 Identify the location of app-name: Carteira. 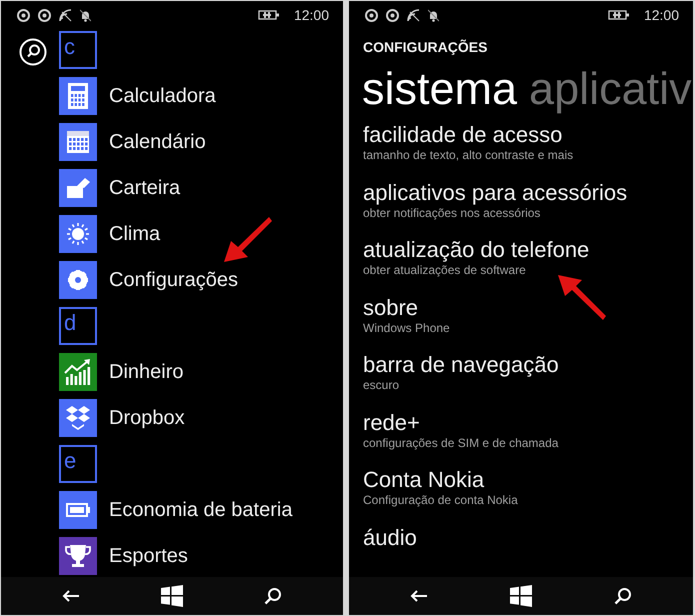
(144, 188).